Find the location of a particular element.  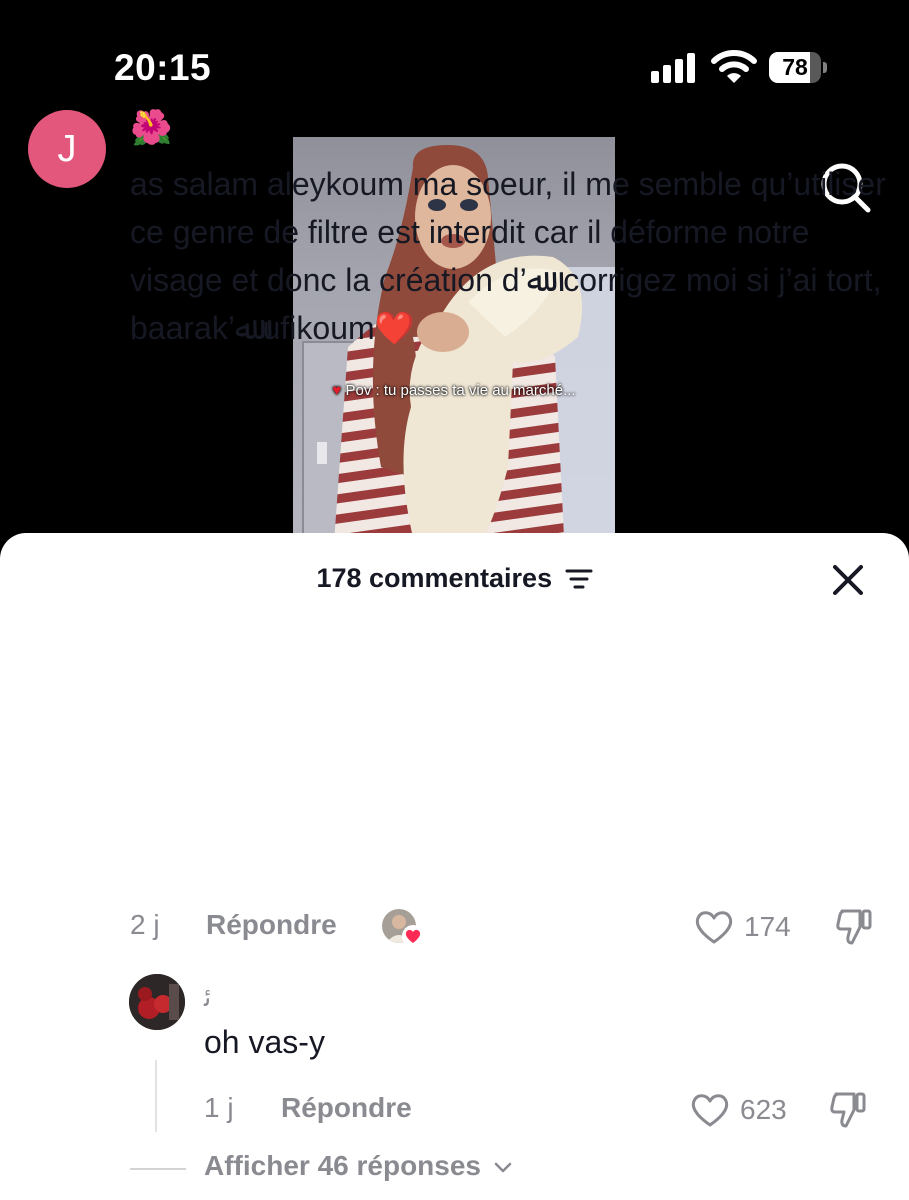

signal-icon is located at coordinates (674, 68).